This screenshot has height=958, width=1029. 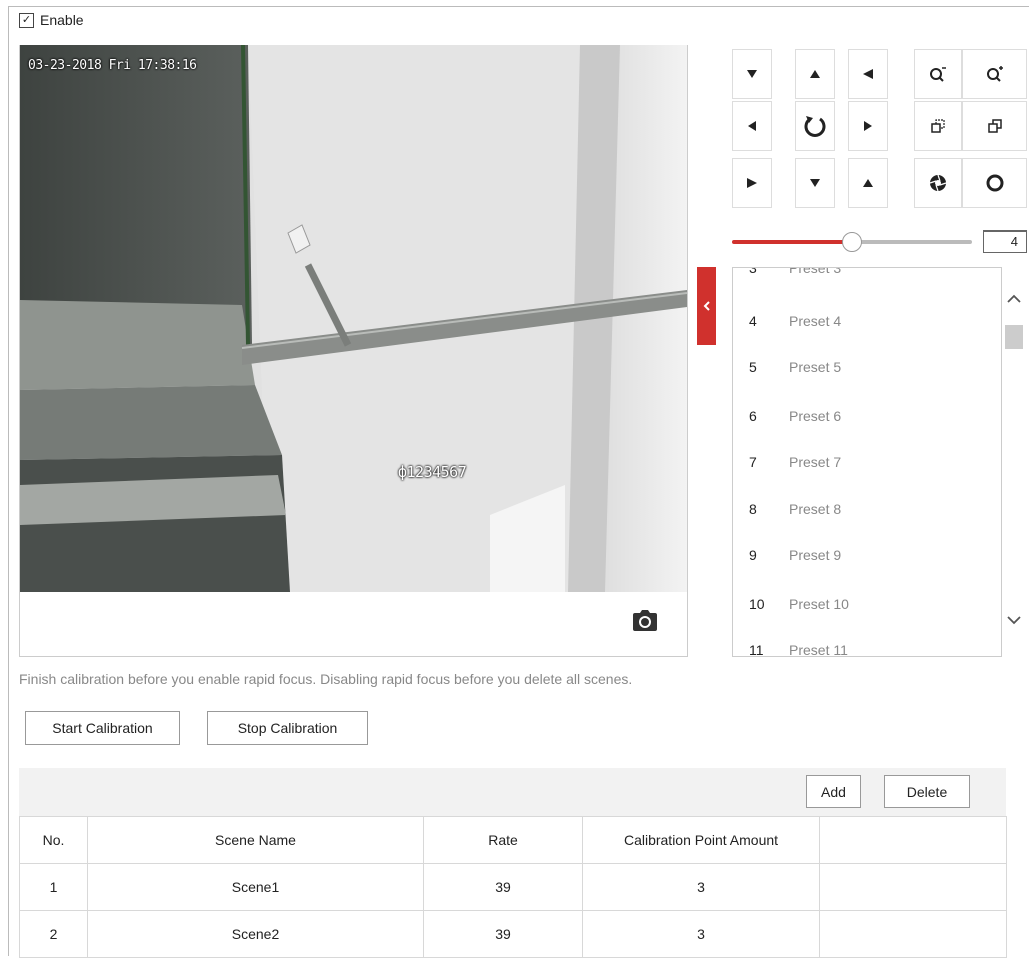 I want to click on ptz-right-down-button, so click(x=868, y=183).